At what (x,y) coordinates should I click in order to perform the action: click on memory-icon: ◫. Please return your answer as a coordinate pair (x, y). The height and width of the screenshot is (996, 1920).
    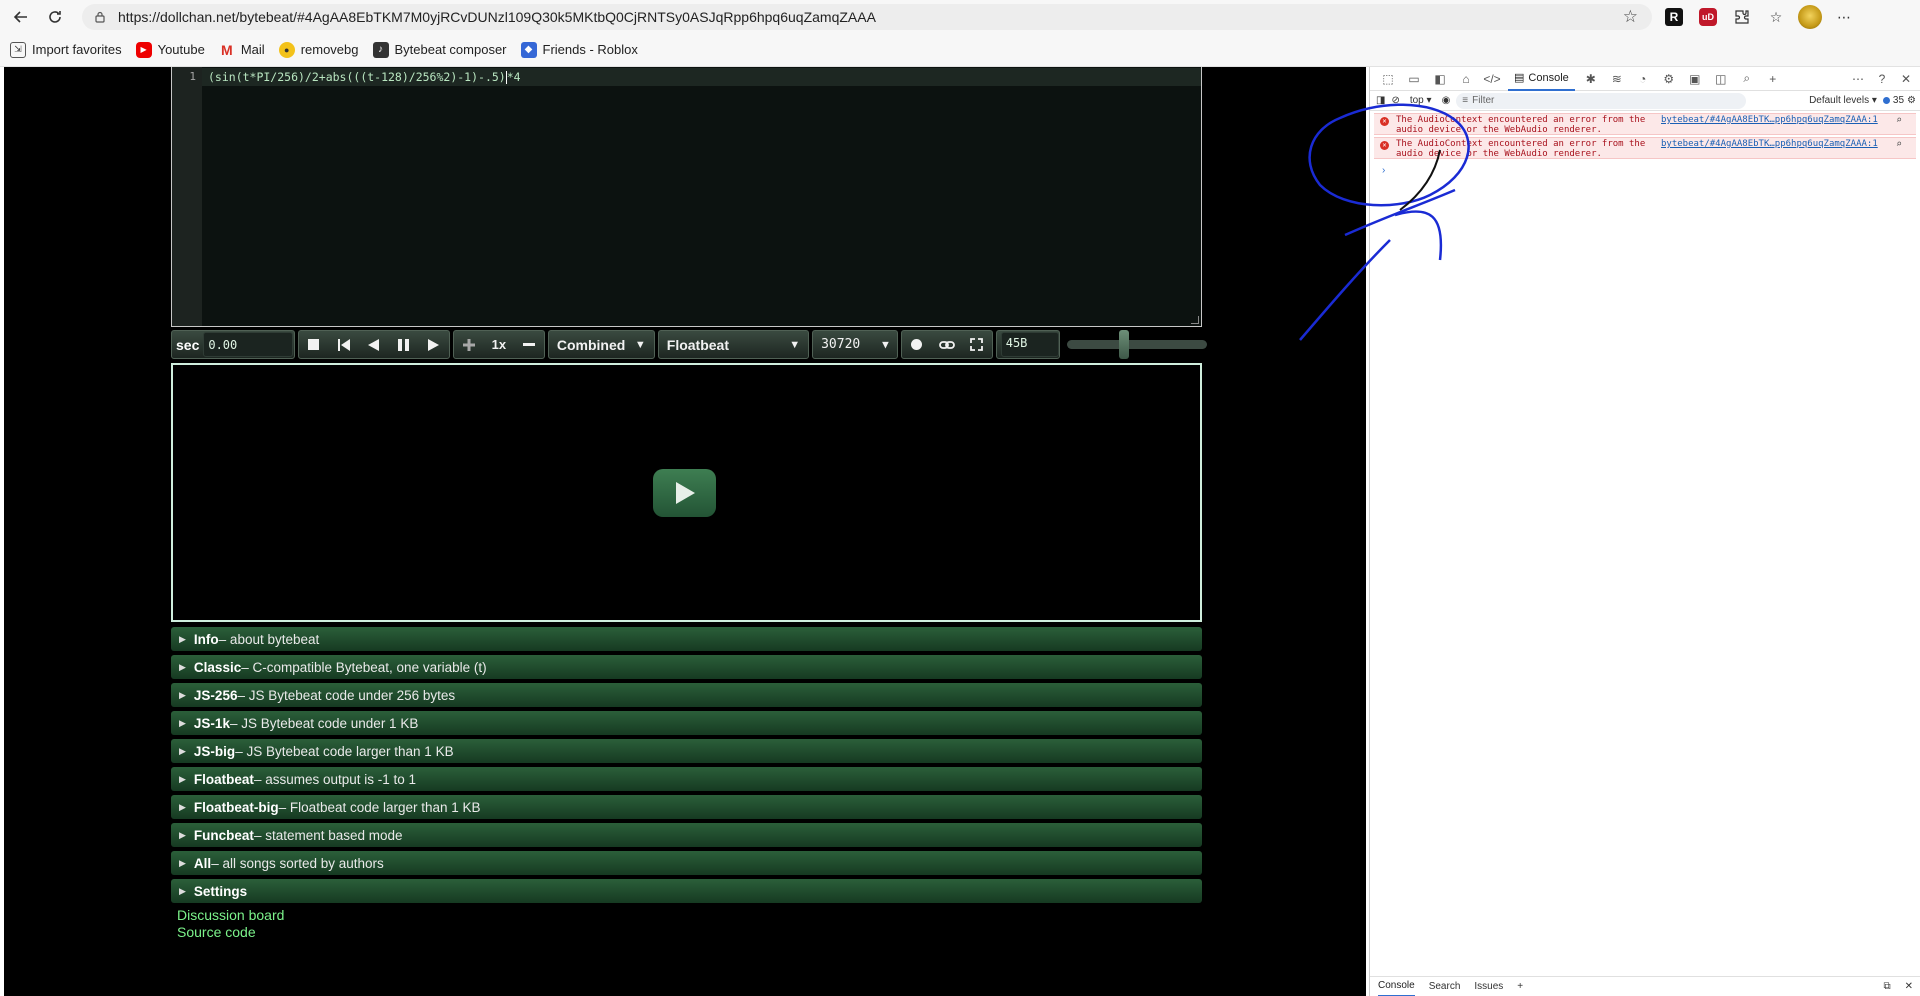
    Looking at the image, I should click on (1721, 79).